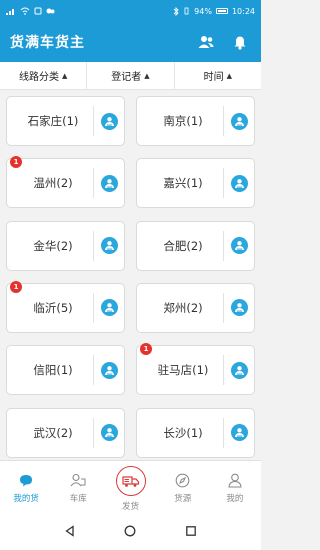 This screenshot has width=320, height=550. What do you see at coordinates (183, 480) in the screenshot?
I see `compass-icon` at bounding box center [183, 480].